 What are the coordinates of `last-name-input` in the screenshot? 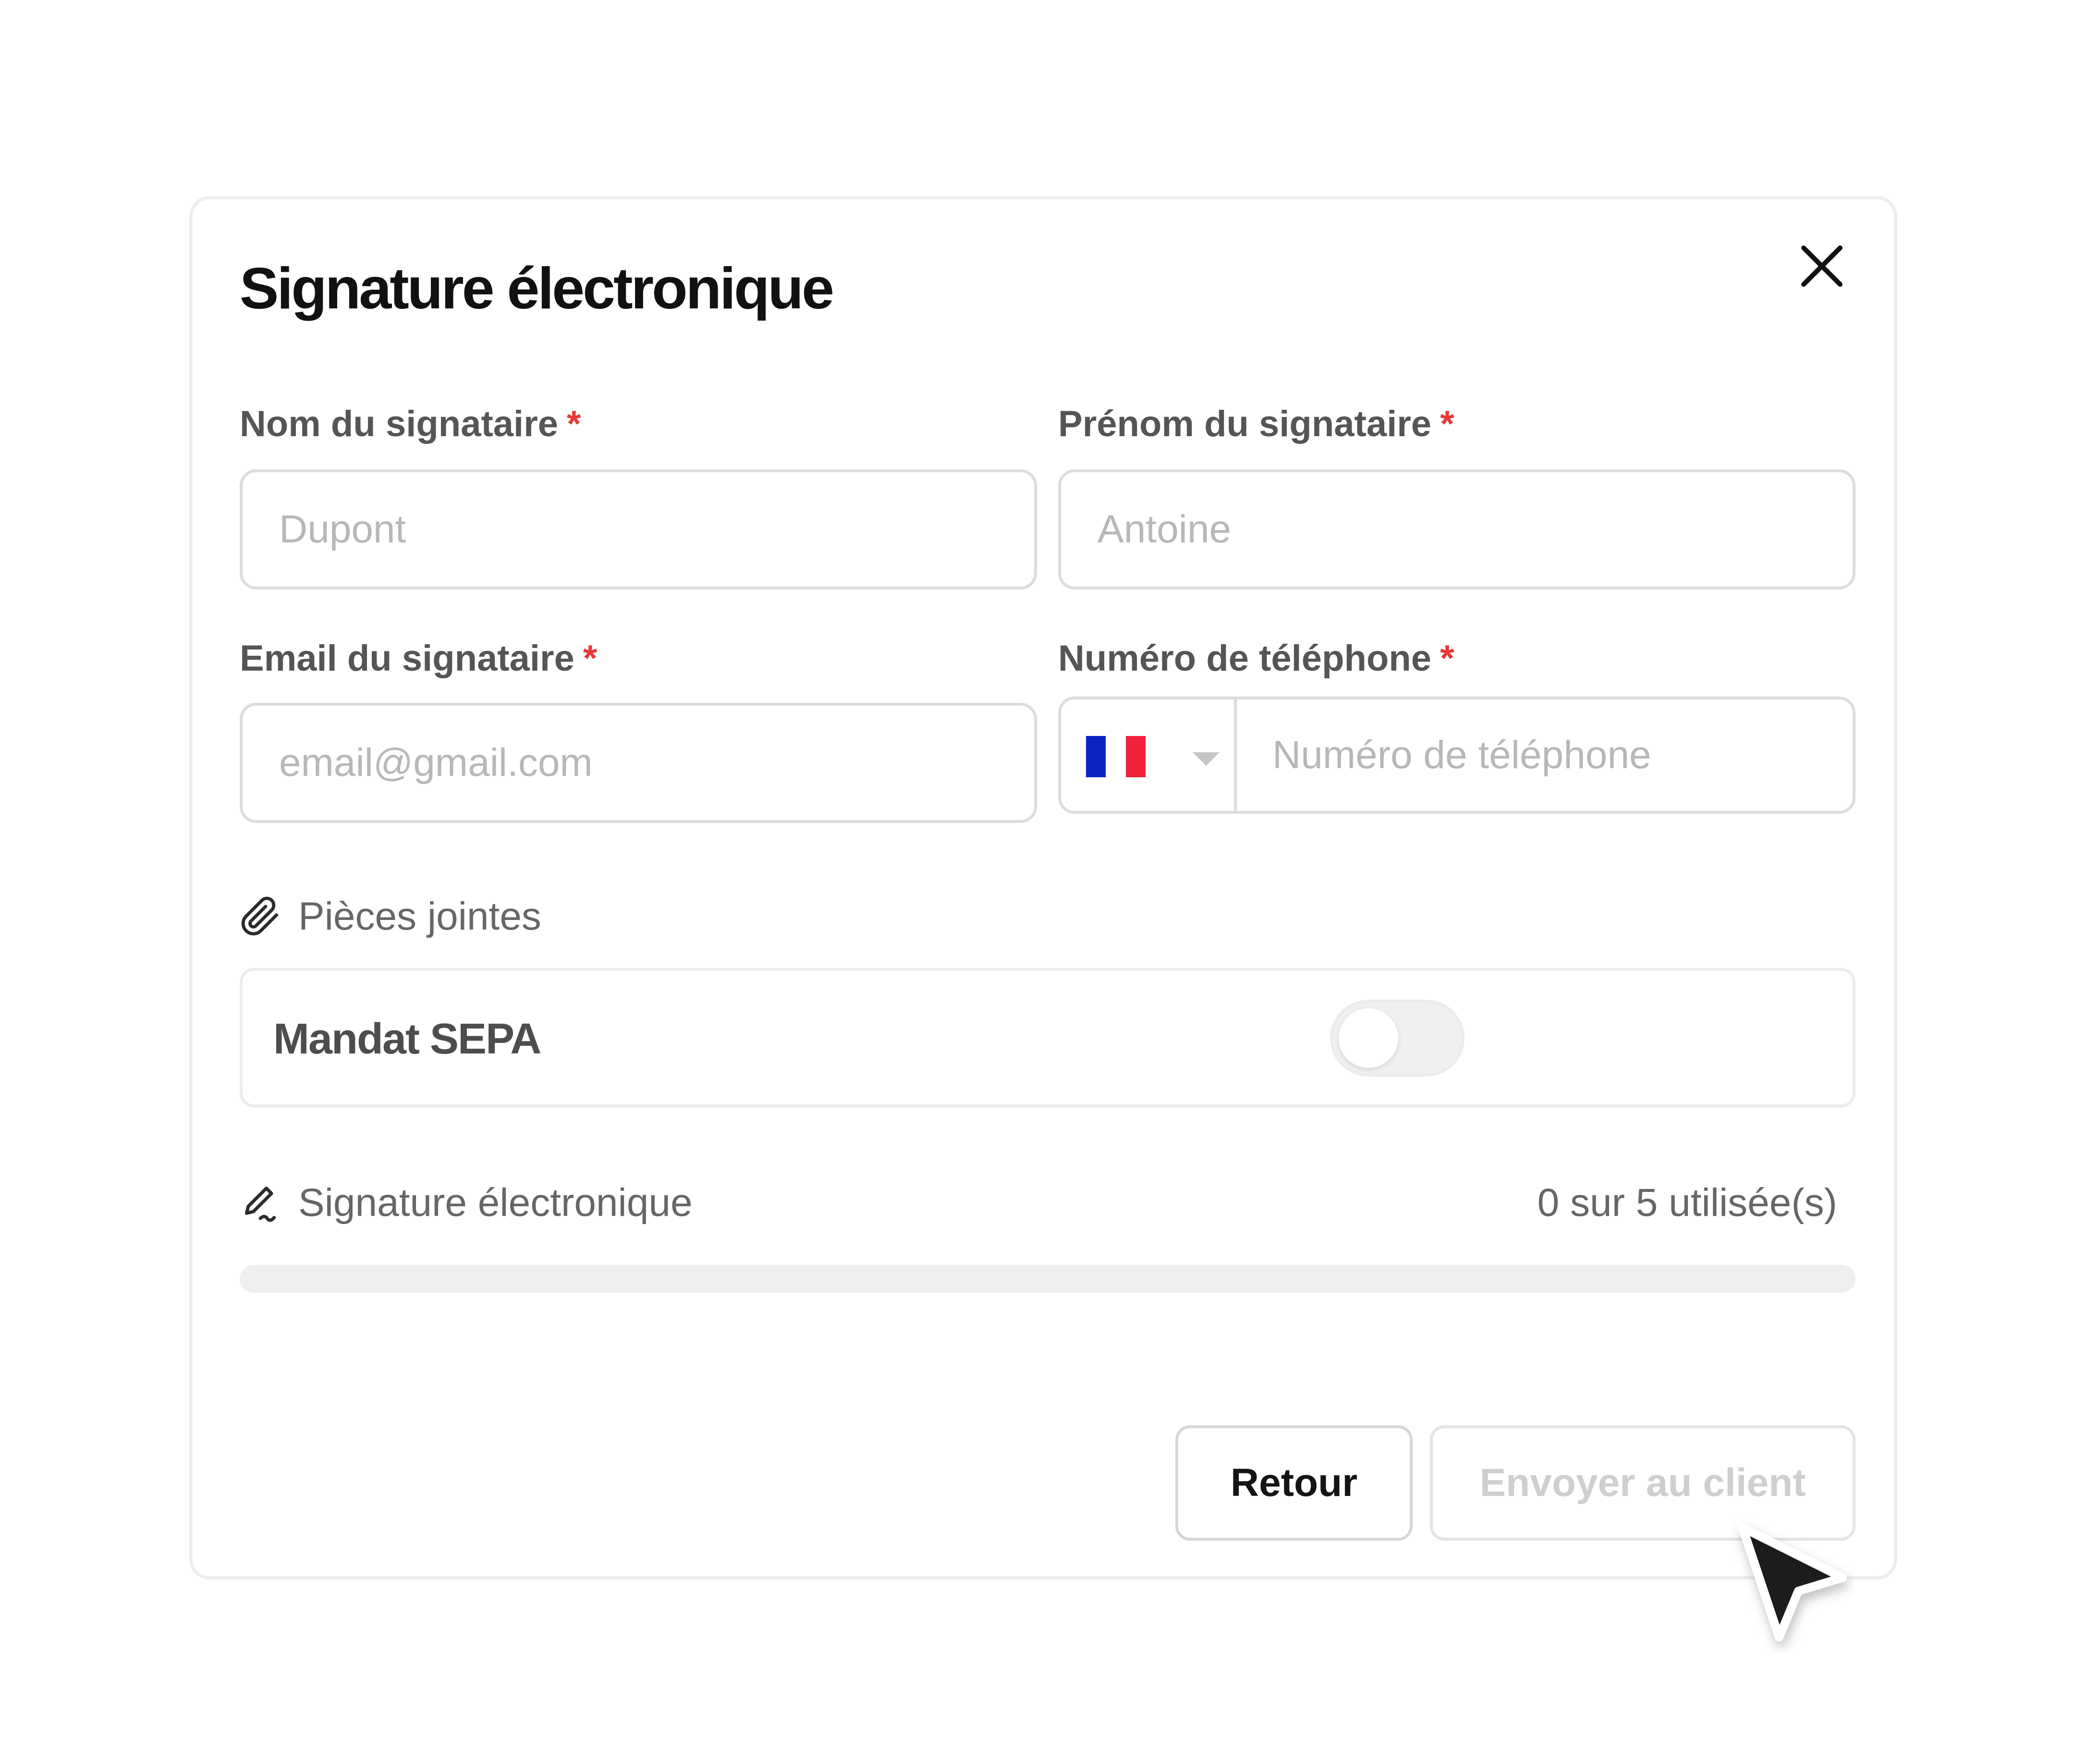 It's located at (638, 529).